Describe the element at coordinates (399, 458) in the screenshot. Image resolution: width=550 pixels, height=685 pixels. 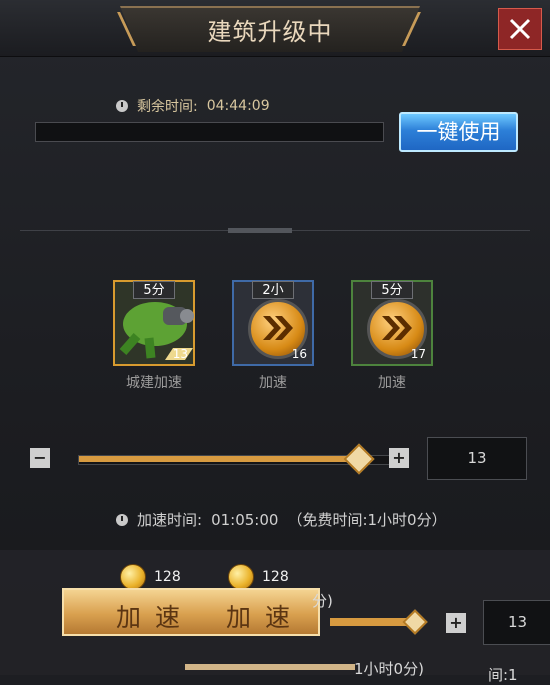
I see `increase-button: +` at that location.